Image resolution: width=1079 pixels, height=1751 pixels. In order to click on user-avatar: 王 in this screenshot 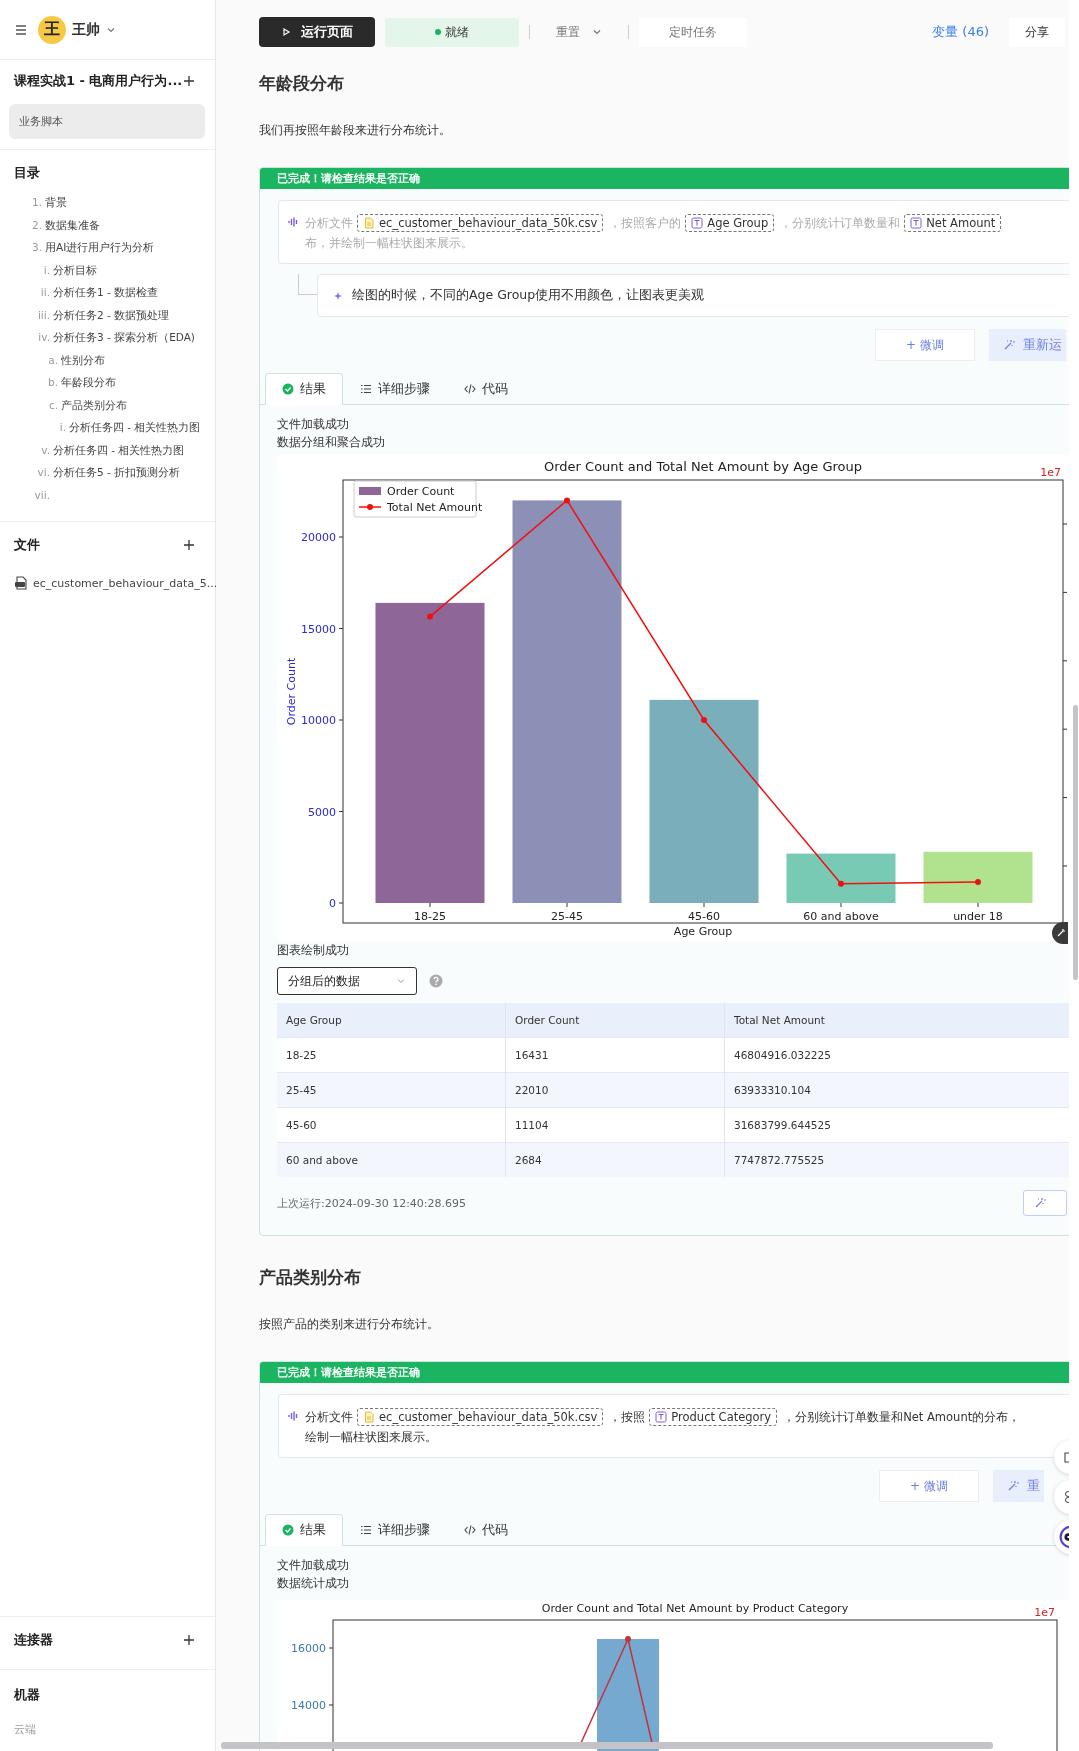, I will do `click(52, 29)`.